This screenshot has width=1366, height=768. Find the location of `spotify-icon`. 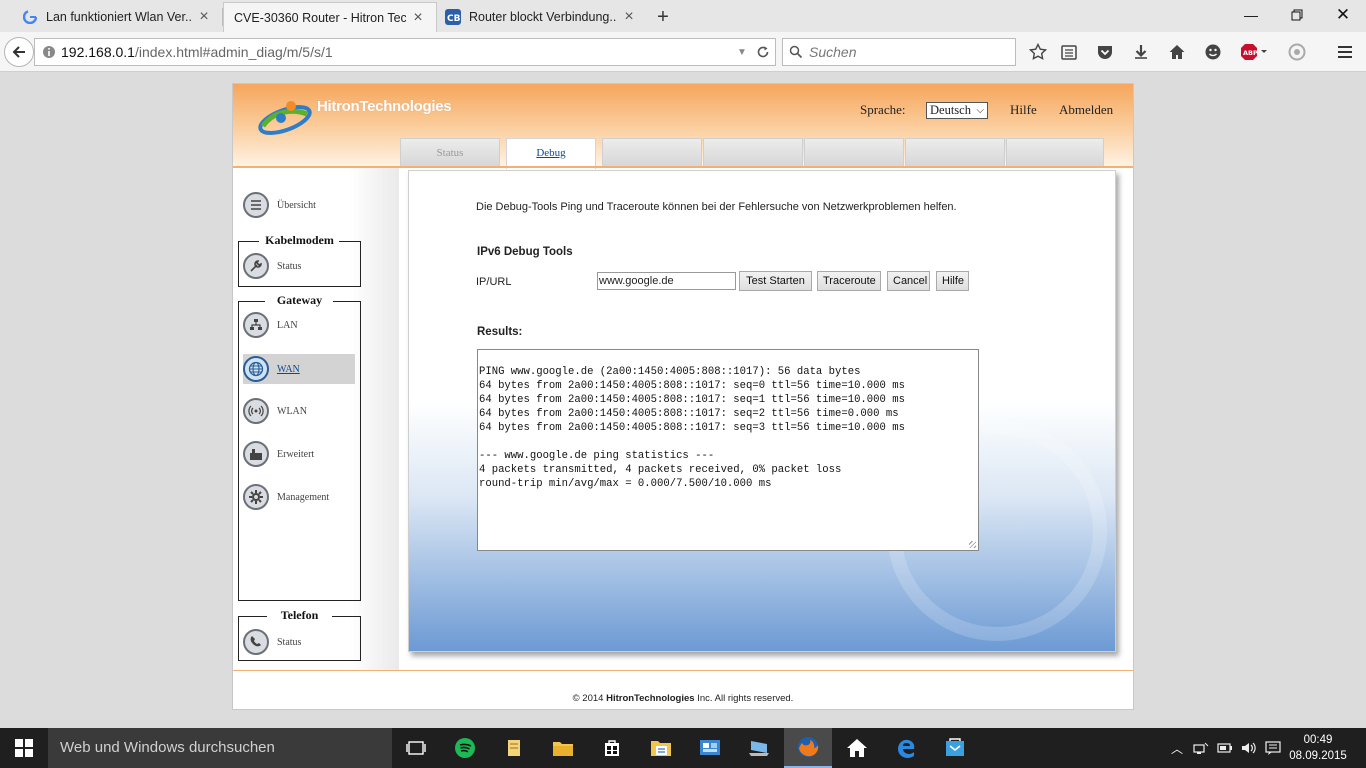

spotify-icon is located at coordinates (465, 748).